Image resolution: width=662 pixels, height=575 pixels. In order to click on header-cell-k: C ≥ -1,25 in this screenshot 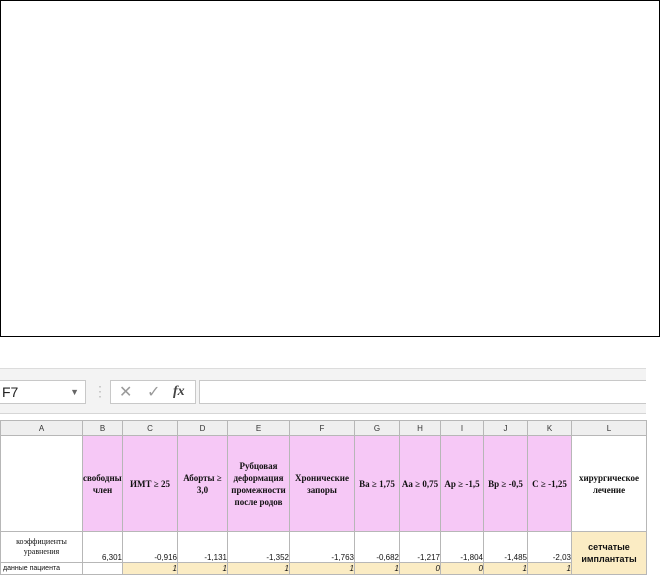, I will do `click(549, 483)`.